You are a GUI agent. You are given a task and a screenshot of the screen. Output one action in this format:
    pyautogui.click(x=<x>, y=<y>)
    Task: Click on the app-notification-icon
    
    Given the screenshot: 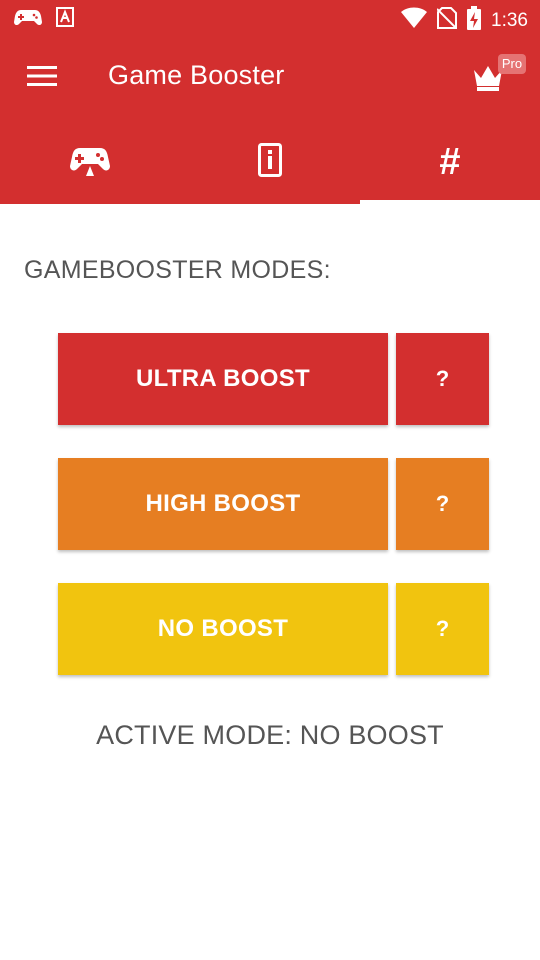 What is the action you would take?
    pyautogui.click(x=65, y=19)
    